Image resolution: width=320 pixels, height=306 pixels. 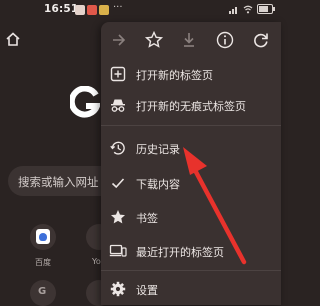 What do you see at coordinates (233, 10) in the screenshot?
I see `signal-icon` at bounding box center [233, 10].